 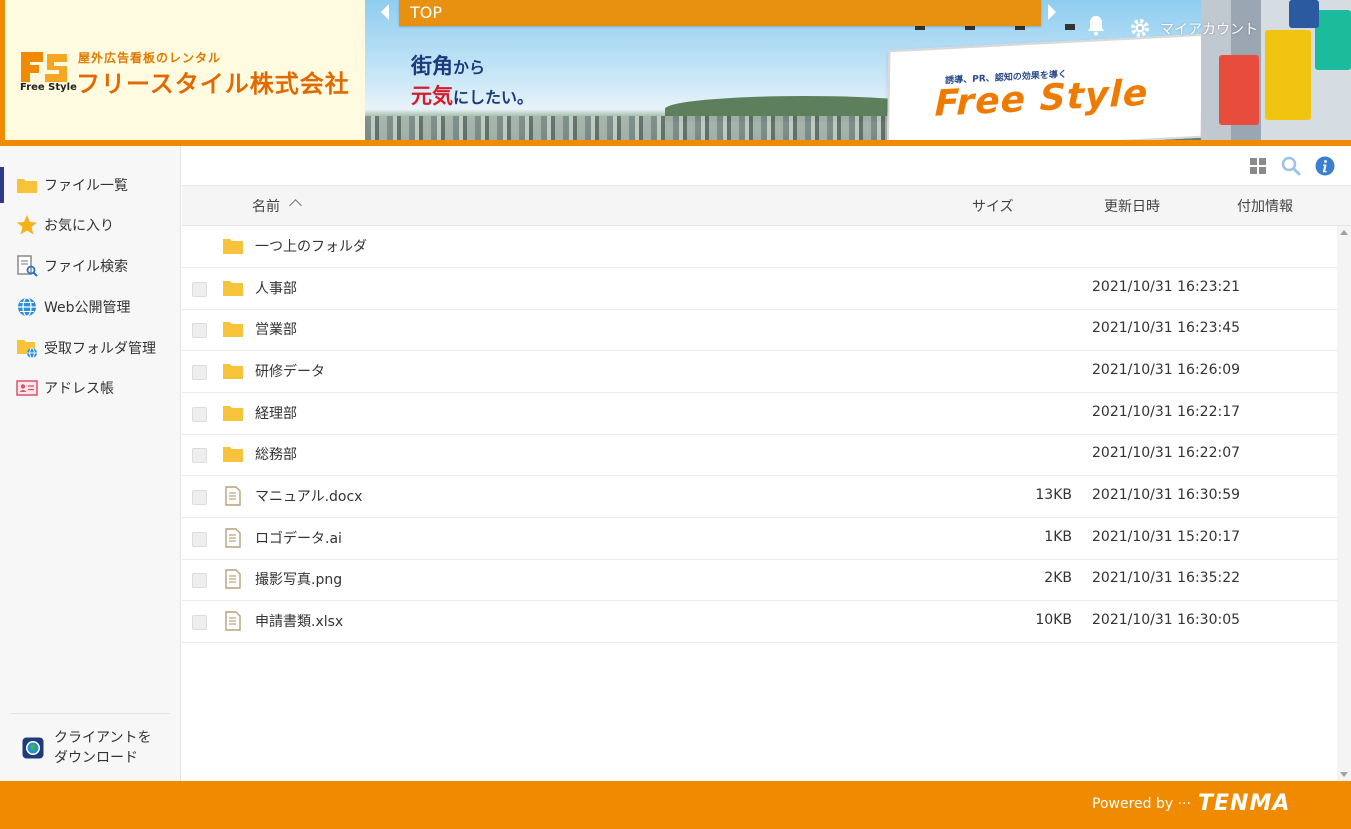 I want to click on search-icon, so click(x=1291, y=166).